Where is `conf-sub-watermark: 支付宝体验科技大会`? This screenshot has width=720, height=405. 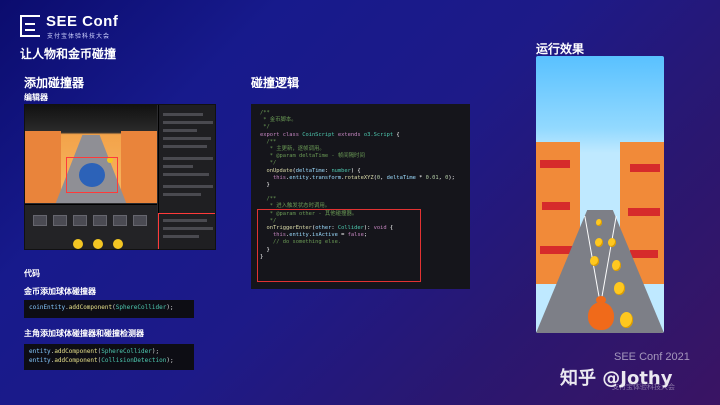
conf-sub-watermark: 支付宝体验科技大会 is located at coordinates (643, 387).